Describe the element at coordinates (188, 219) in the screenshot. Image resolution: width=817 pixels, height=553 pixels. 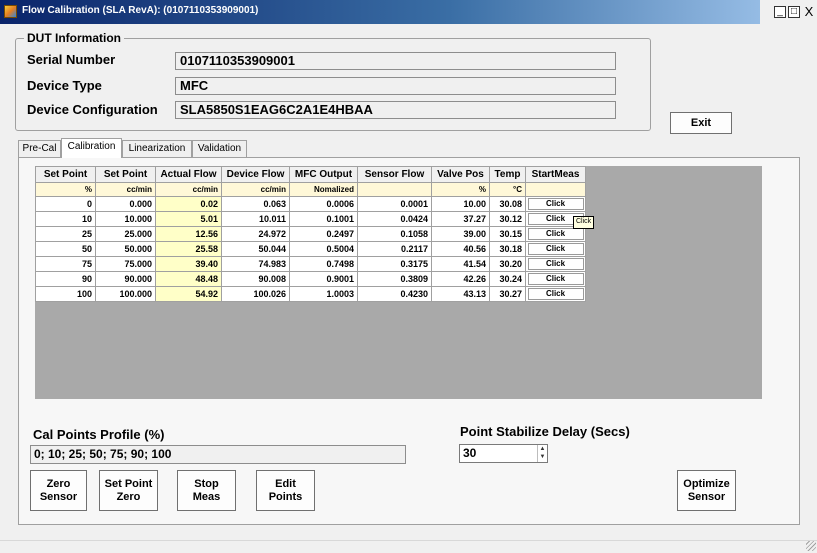
I see `grid-cell: 5.01` at that location.